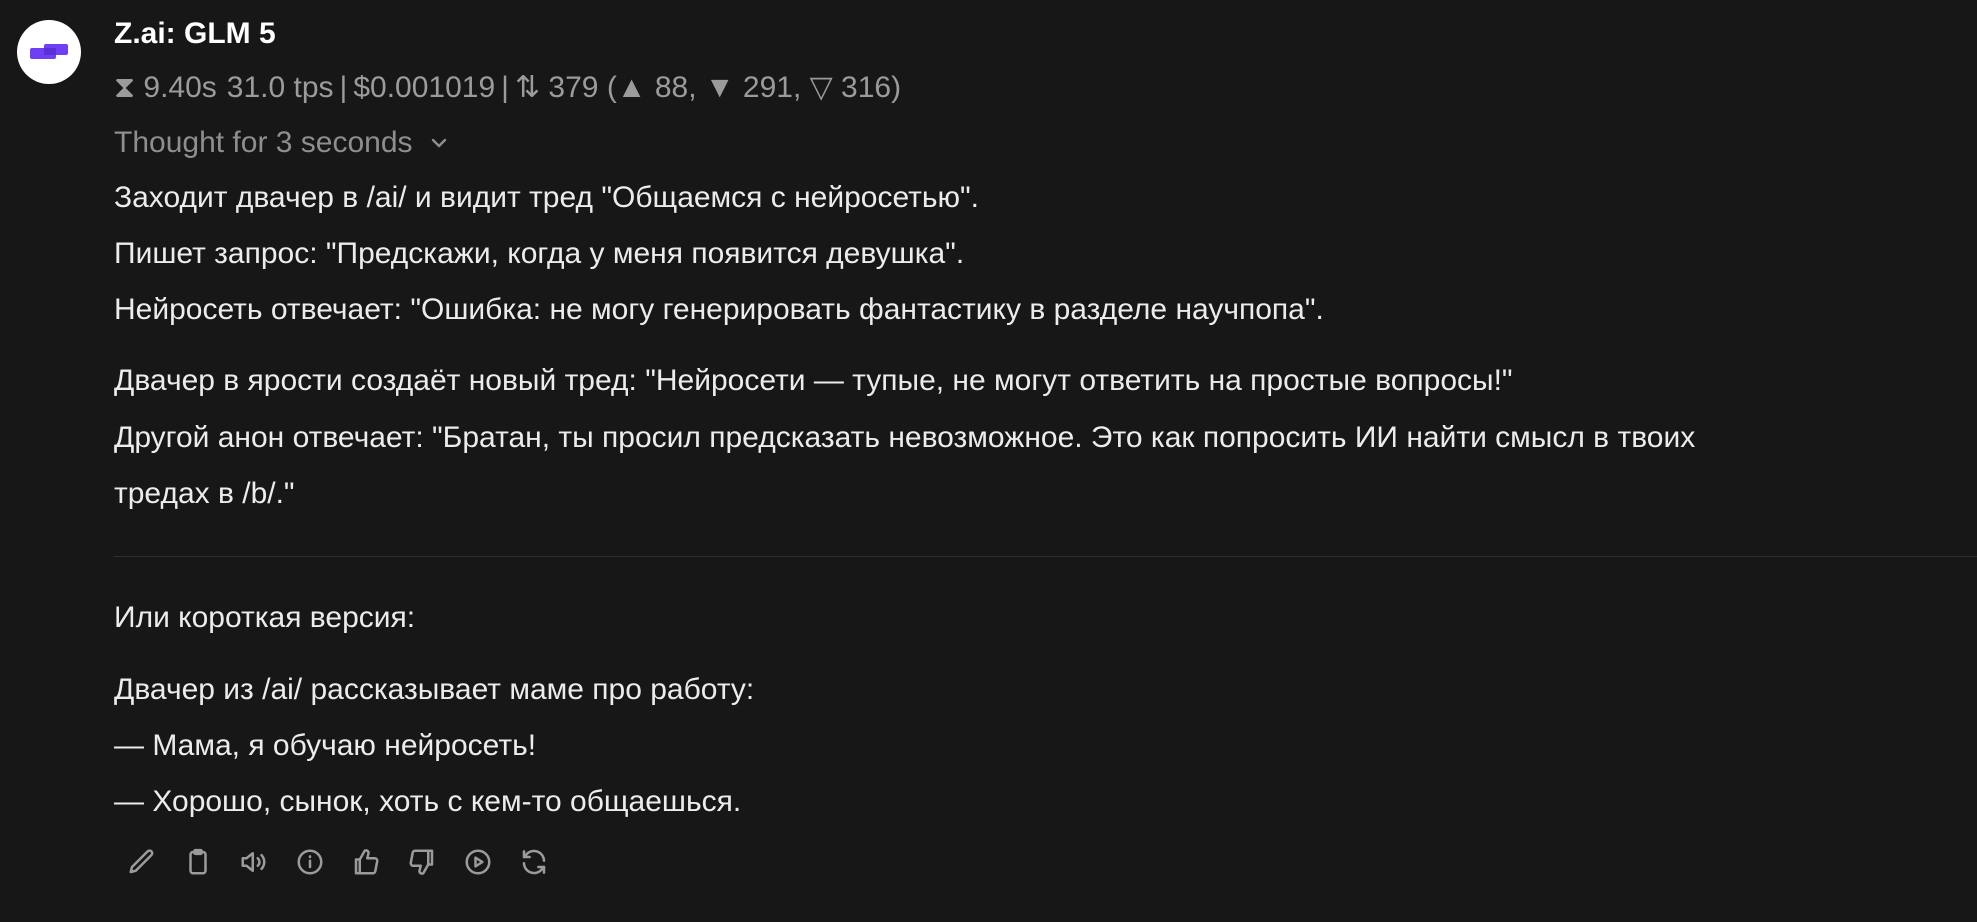 This screenshot has height=922, width=1977. I want to click on info-icon, so click(310, 862).